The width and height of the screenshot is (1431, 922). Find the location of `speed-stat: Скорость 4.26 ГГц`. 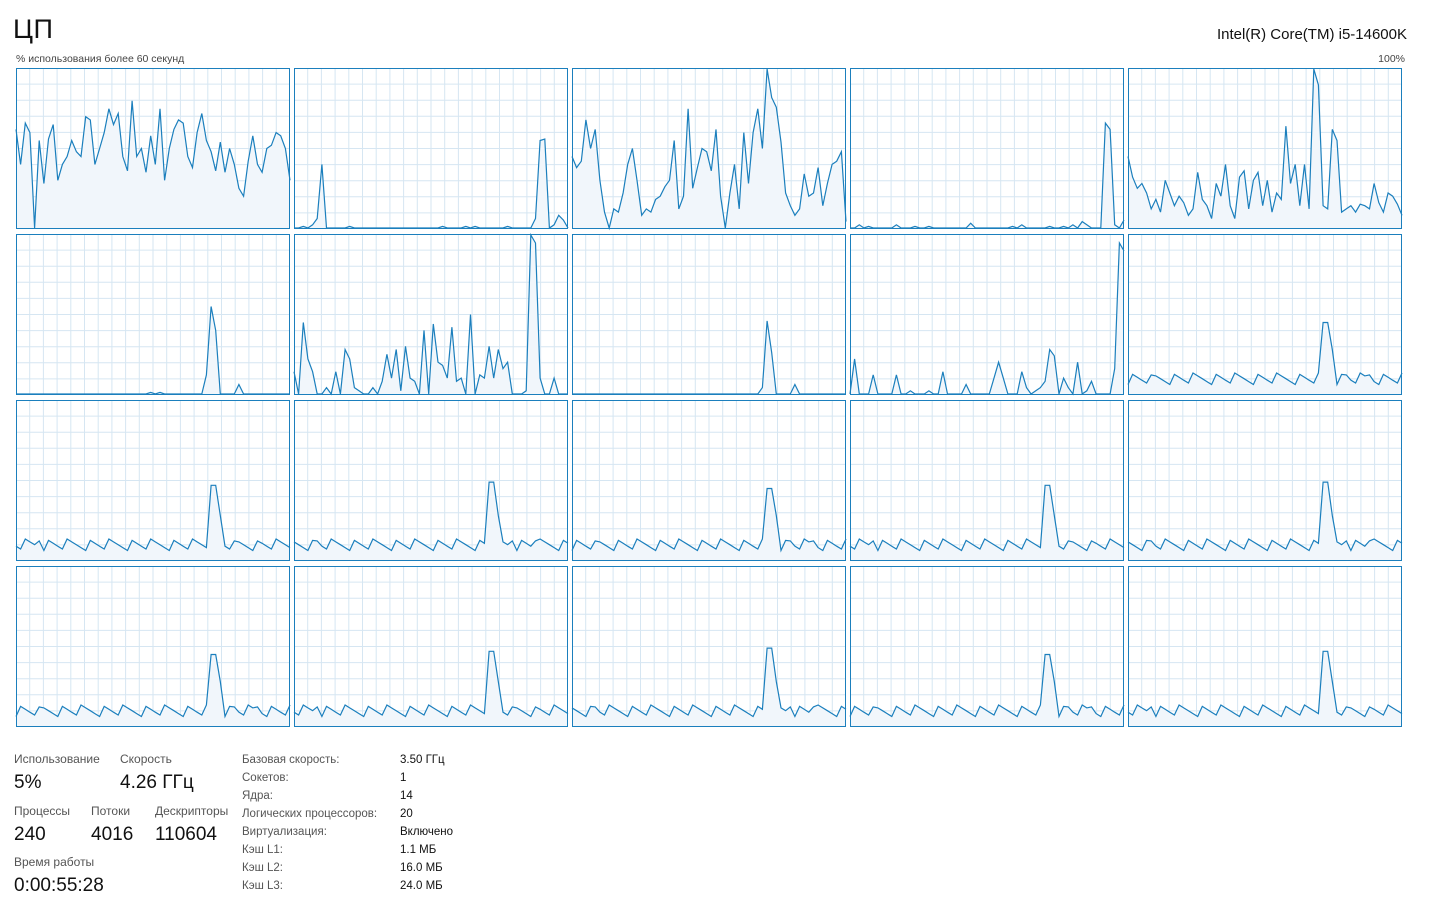

speed-stat: Скорость 4.26 ГГц is located at coordinates (157, 773).